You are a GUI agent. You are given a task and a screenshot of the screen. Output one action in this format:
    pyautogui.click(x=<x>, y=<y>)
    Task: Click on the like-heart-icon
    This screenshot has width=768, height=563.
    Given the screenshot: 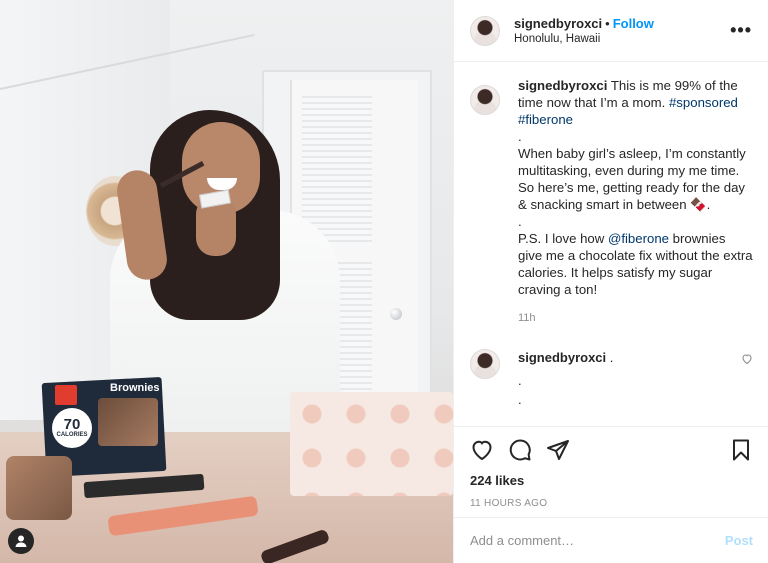 What is the action you would take?
    pyautogui.click(x=482, y=450)
    